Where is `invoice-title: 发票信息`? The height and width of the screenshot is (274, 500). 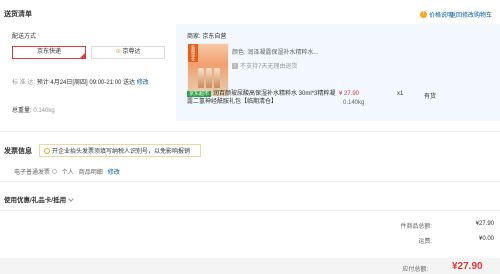
invoice-title: 发票信息 is located at coordinates (18, 151).